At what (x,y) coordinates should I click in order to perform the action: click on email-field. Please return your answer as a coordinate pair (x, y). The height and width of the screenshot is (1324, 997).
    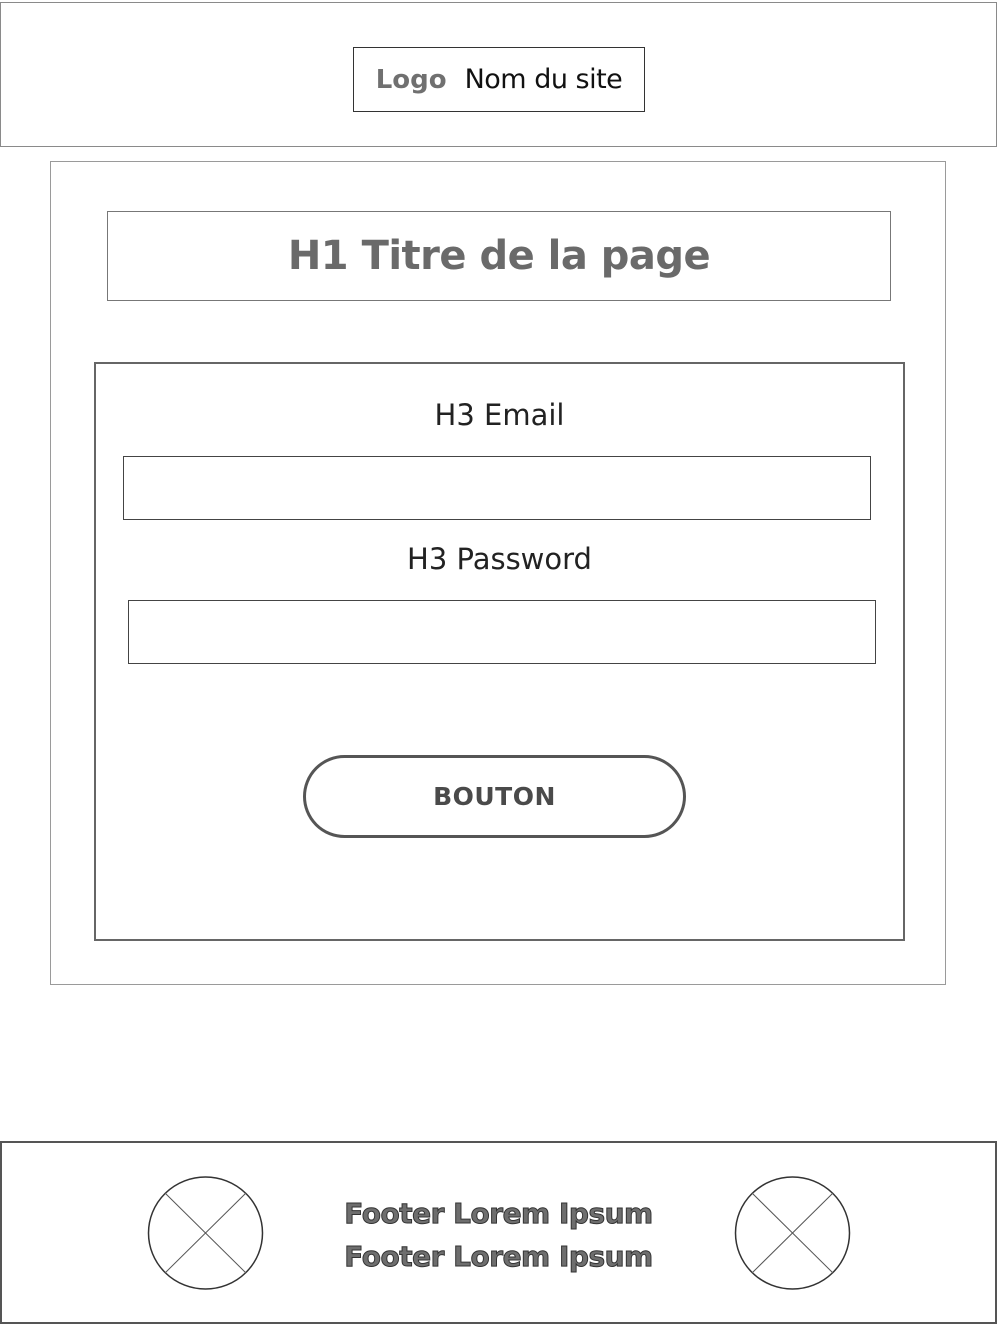
    Looking at the image, I should click on (497, 488).